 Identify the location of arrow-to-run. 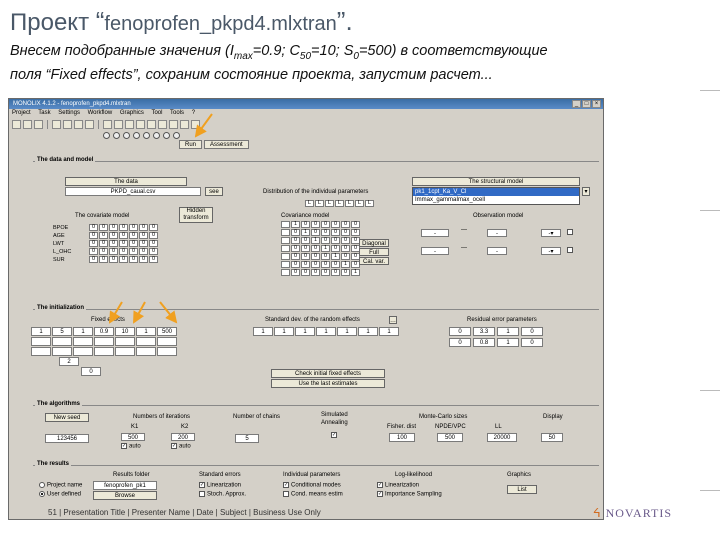
(203, 125).